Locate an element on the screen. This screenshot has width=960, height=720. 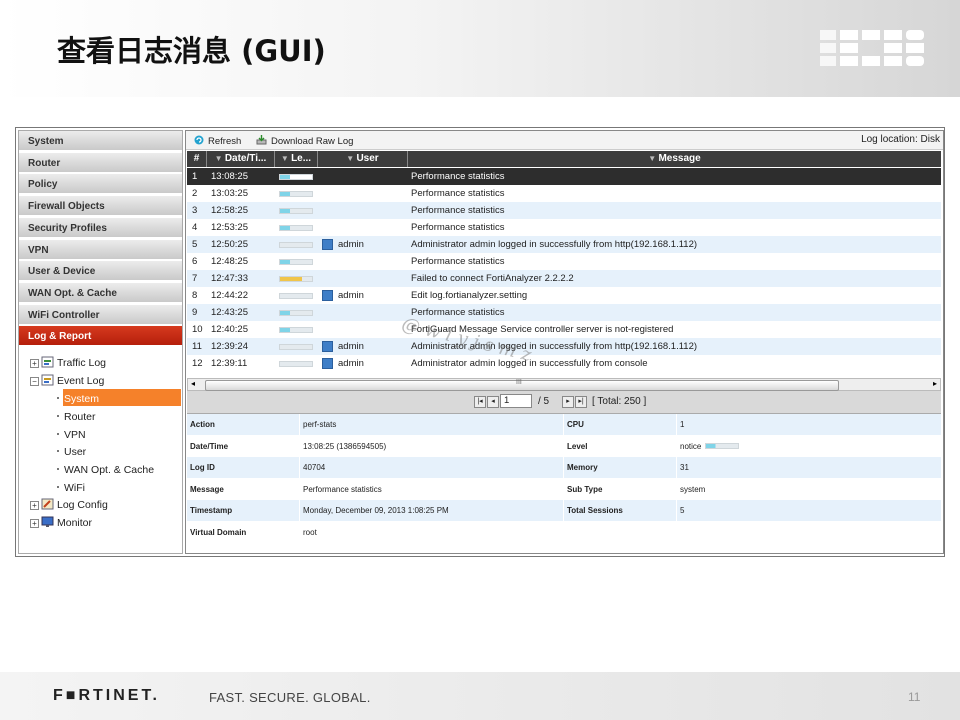
table-row: 4 12:53:25 Performance statistics is located at coordinates (564, 227).